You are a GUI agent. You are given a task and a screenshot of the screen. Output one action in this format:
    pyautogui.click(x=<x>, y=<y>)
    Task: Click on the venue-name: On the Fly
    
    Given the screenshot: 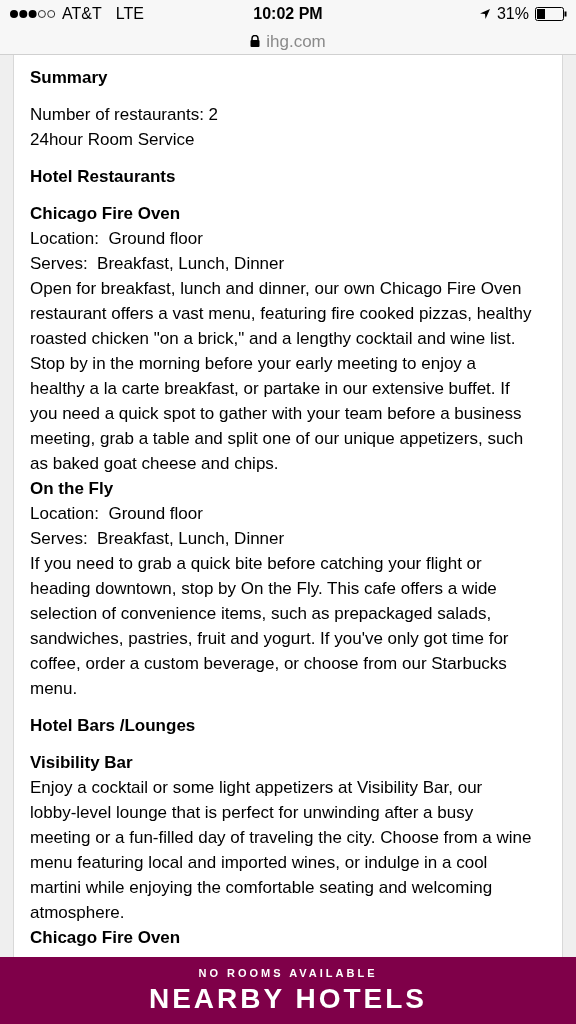 What is the action you would take?
    pyautogui.click(x=72, y=489)
    